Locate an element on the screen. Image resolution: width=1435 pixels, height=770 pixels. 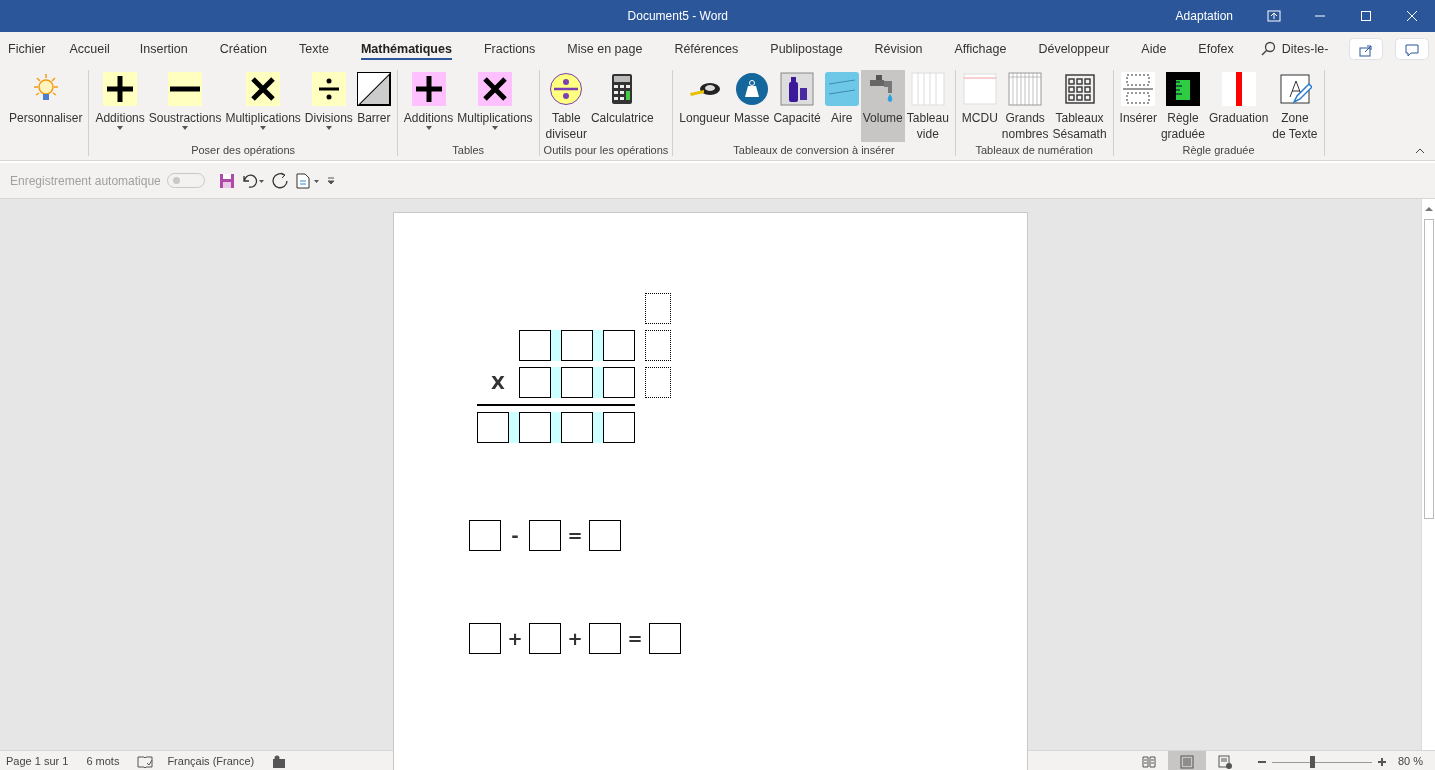
ribbon-button: Longueur is located at coordinates (705, 106).